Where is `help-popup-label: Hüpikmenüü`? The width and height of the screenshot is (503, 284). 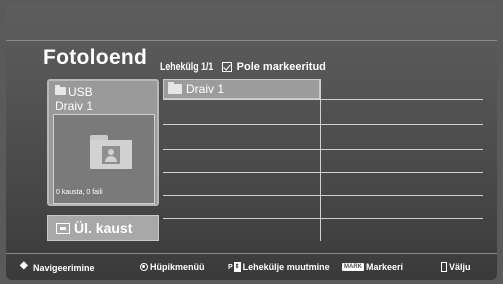
help-popup-label: Hüpikmenüü is located at coordinates (177, 267).